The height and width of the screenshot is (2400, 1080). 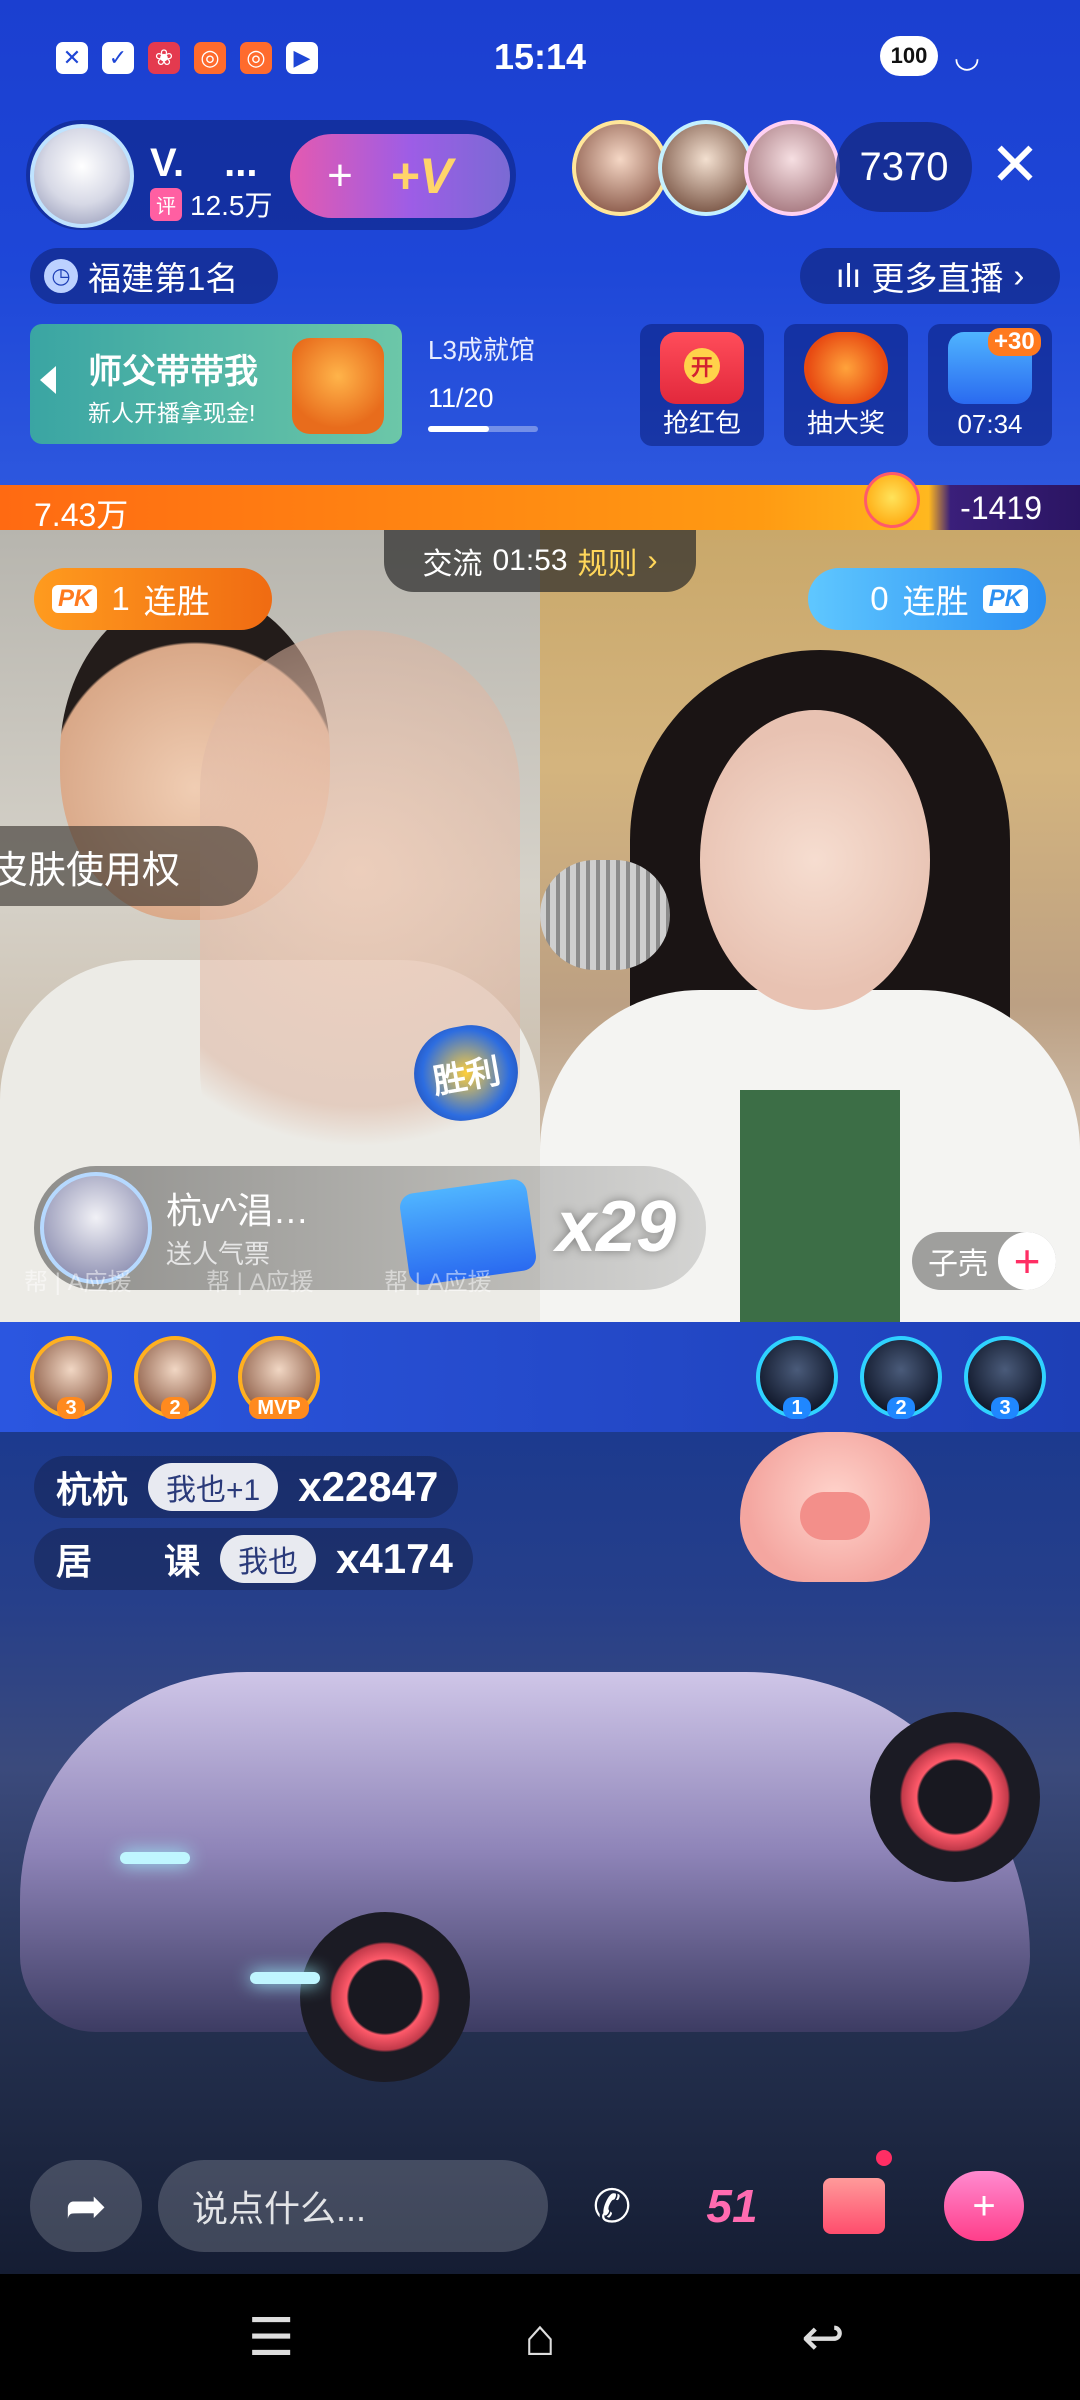 What do you see at coordinates (153, 599) in the screenshot?
I see `left-win-streak: PK 1 连胜` at bounding box center [153, 599].